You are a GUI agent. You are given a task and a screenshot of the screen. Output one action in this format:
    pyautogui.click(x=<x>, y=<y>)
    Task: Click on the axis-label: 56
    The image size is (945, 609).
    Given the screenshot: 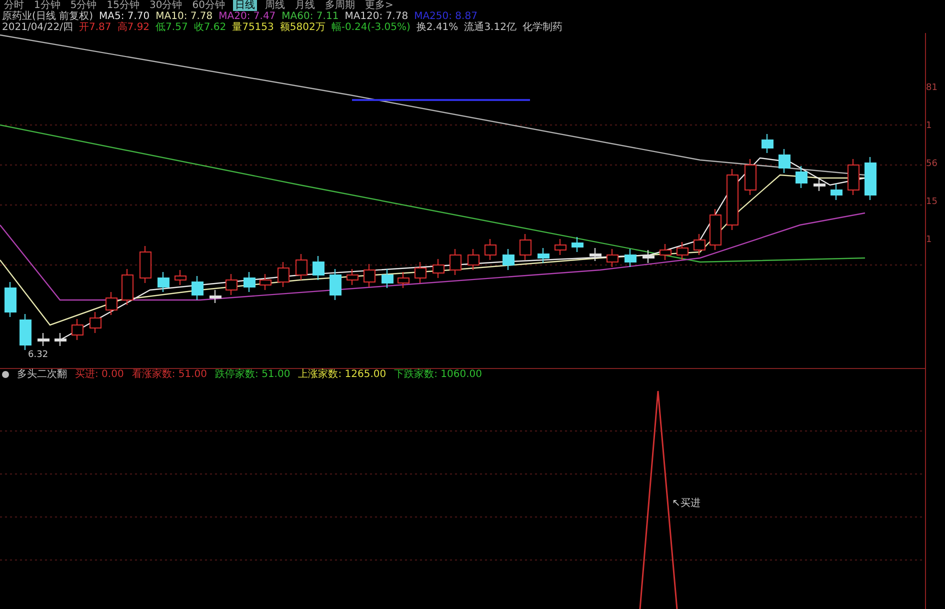 What is the action you would take?
    pyautogui.click(x=932, y=164)
    